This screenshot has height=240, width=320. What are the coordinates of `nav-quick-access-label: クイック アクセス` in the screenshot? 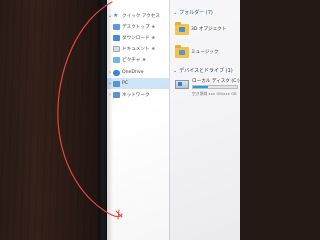 It's located at (141, 16).